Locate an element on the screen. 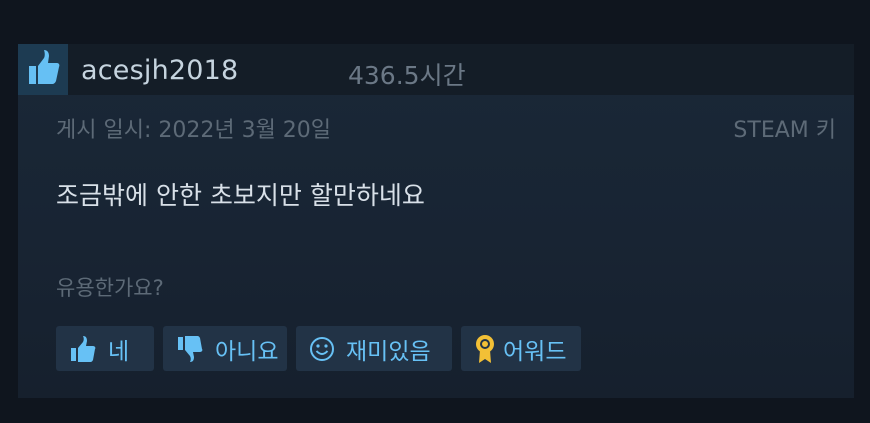 The height and width of the screenshot is (423, 870). vote-funny-button: 재미있음 is located at coordinates (374, 348).